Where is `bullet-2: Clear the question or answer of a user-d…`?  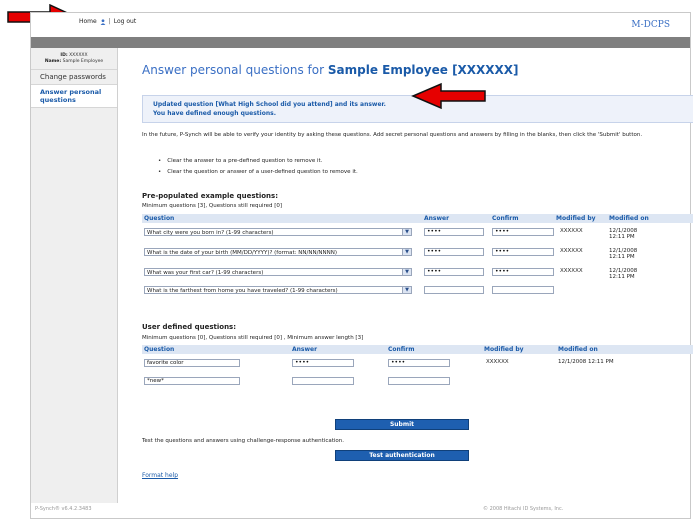 bullet-2: Clear the question or answer of a user-d… is located at coordinates (258, 172).